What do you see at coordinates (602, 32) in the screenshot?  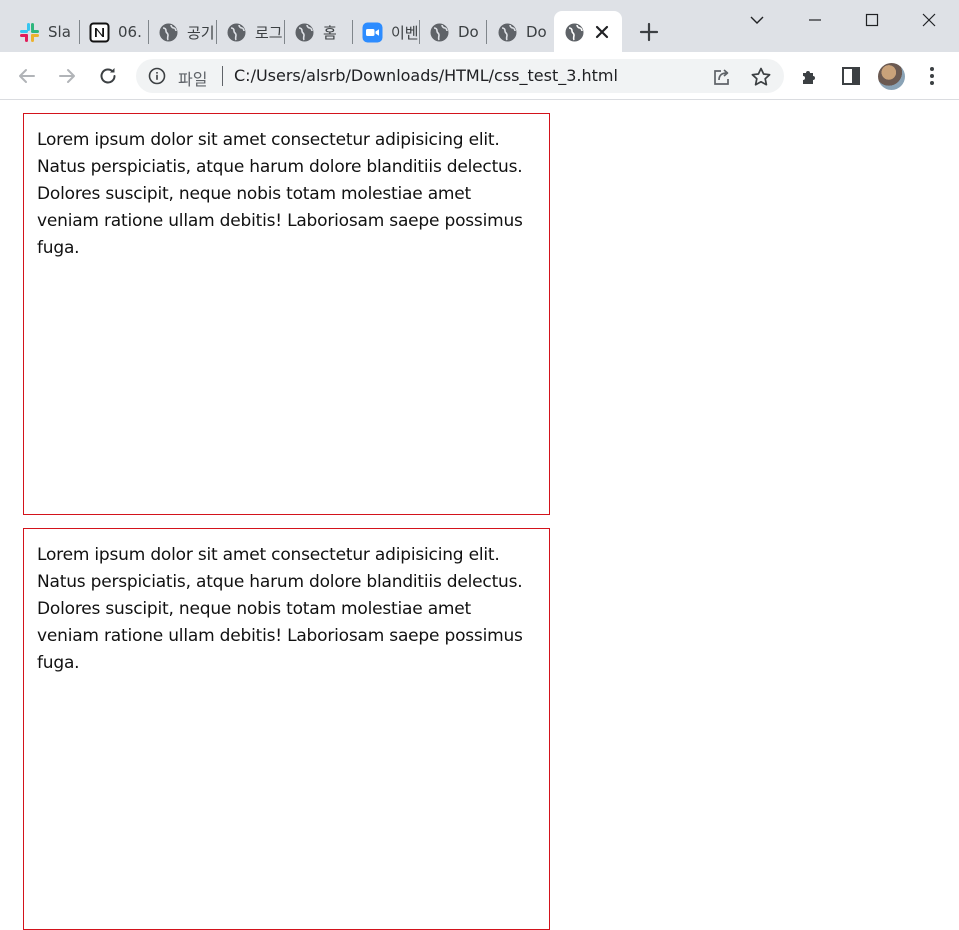 I see `close-tab-icon` at bounding box center [602, 32].